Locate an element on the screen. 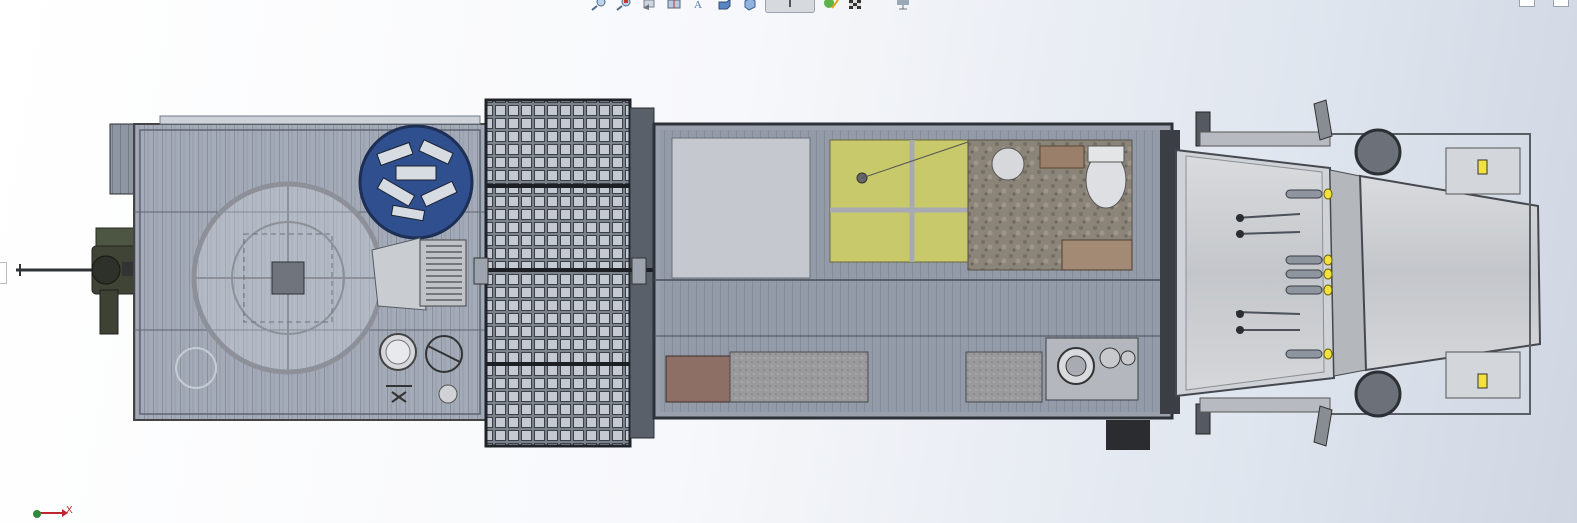 Image resolution: width=1577 pixels, height=523 pixels. rear-cargo-body is located at coordinates (310, 268).